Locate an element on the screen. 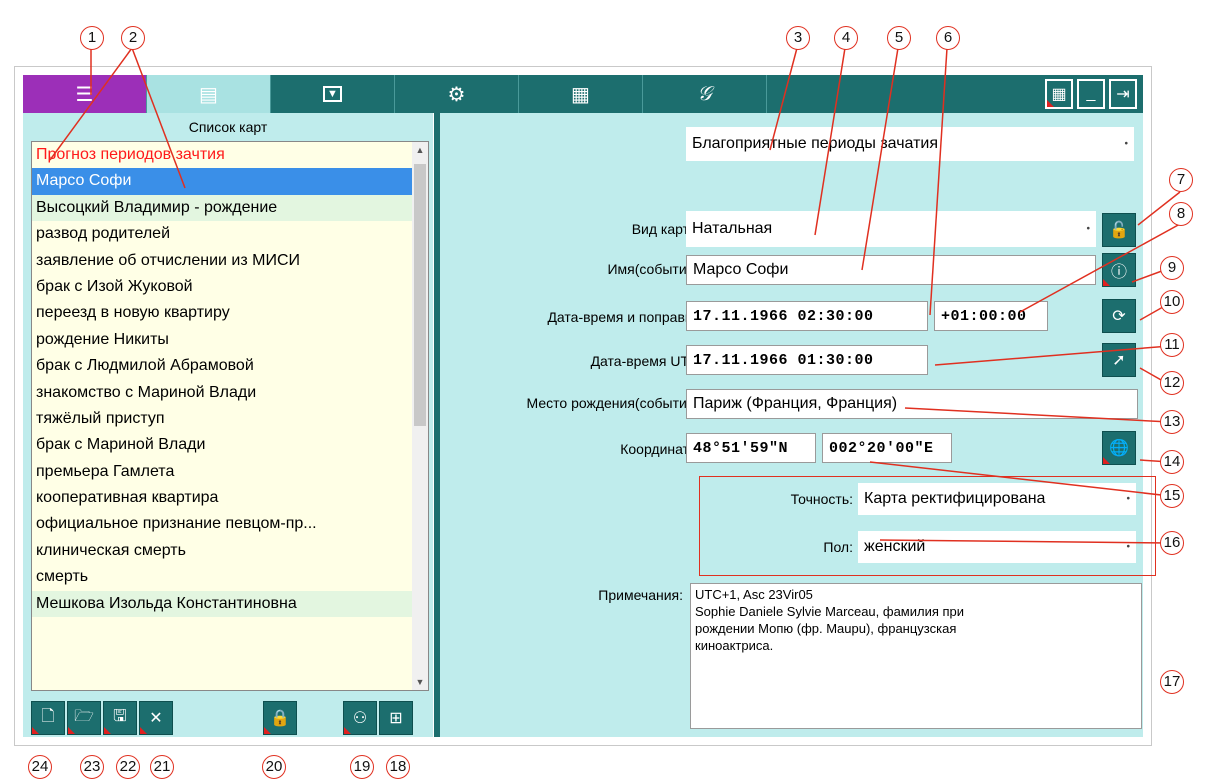  callout-19: 19 is located at coordinates (362, 767).